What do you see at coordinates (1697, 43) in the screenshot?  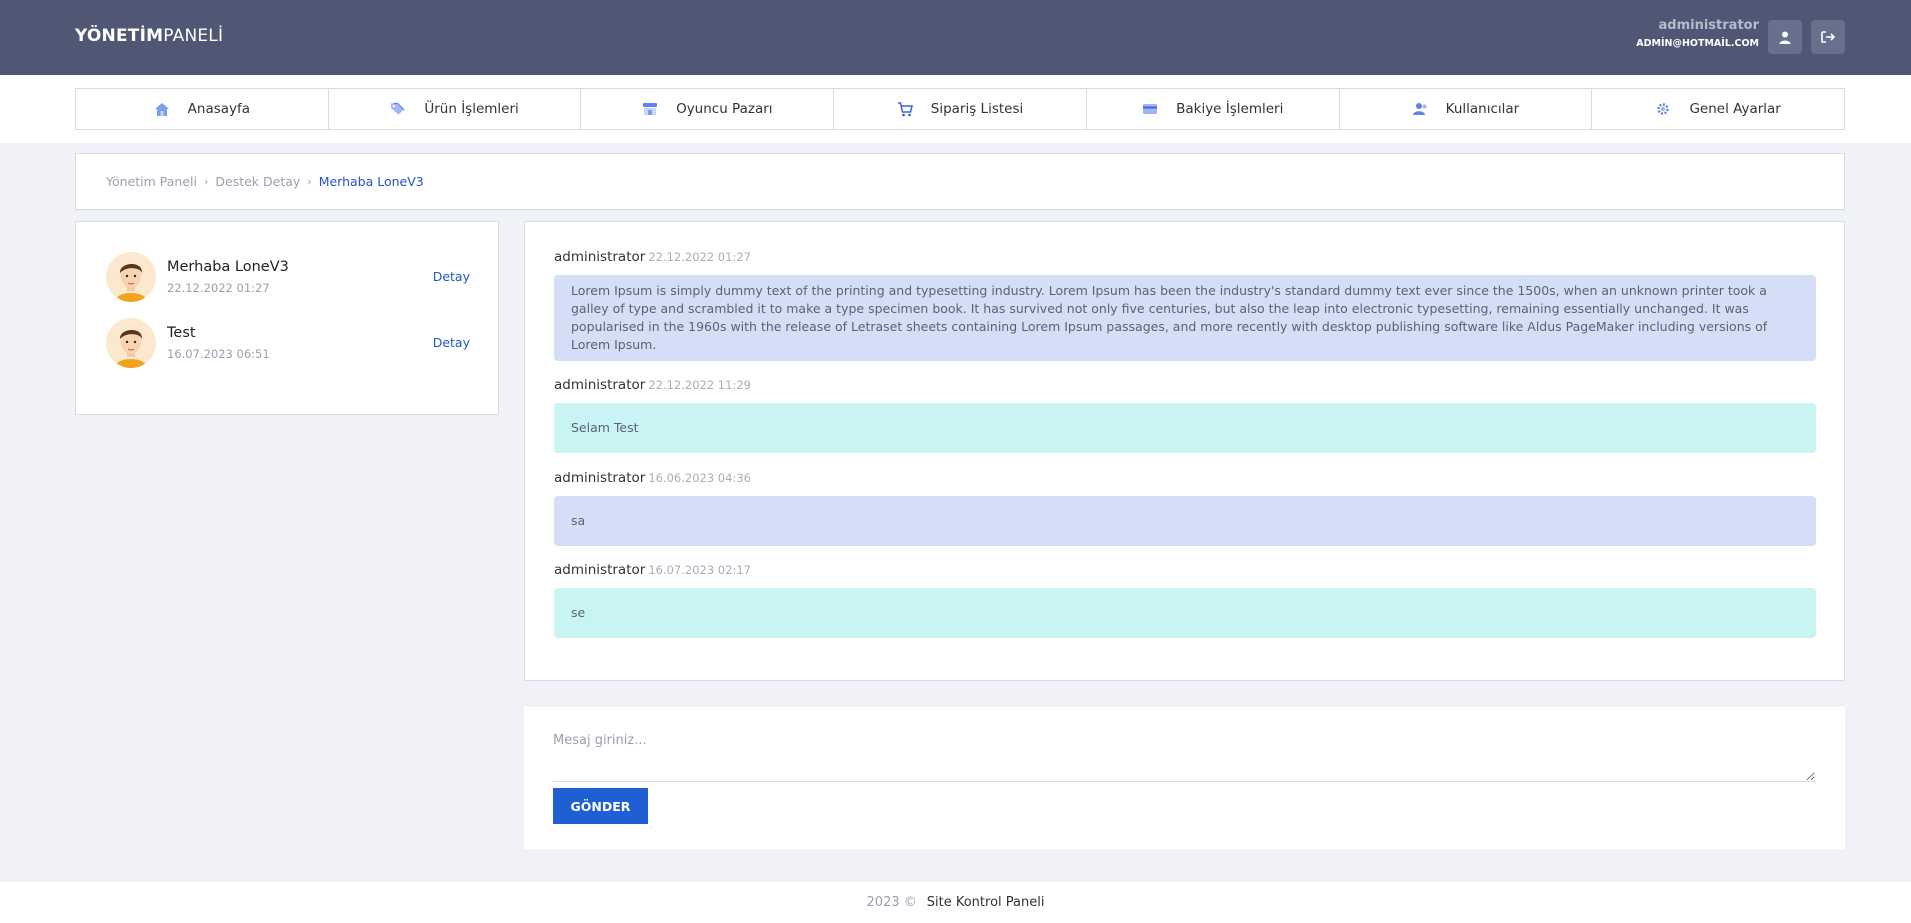 I see `user-email: ADMİN@HOTMAİL.COM` at bounding box center [1697, 43].